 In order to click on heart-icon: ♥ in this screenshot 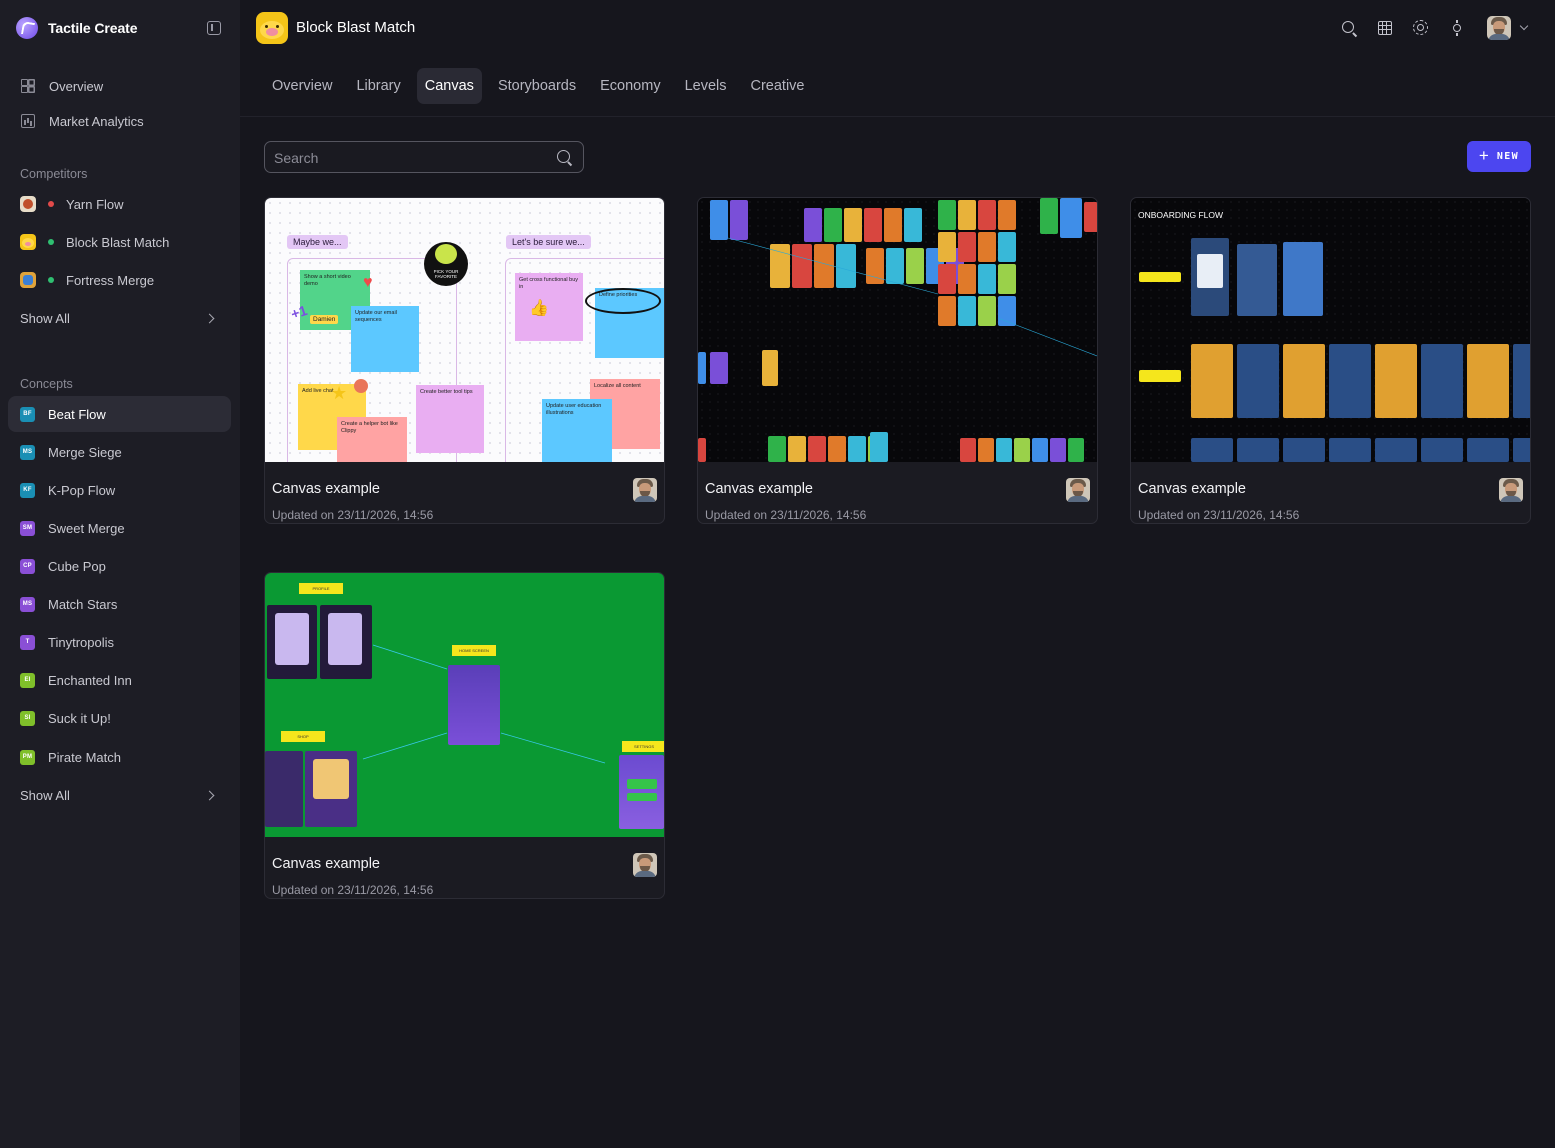, I will do `click(368, 282)`.